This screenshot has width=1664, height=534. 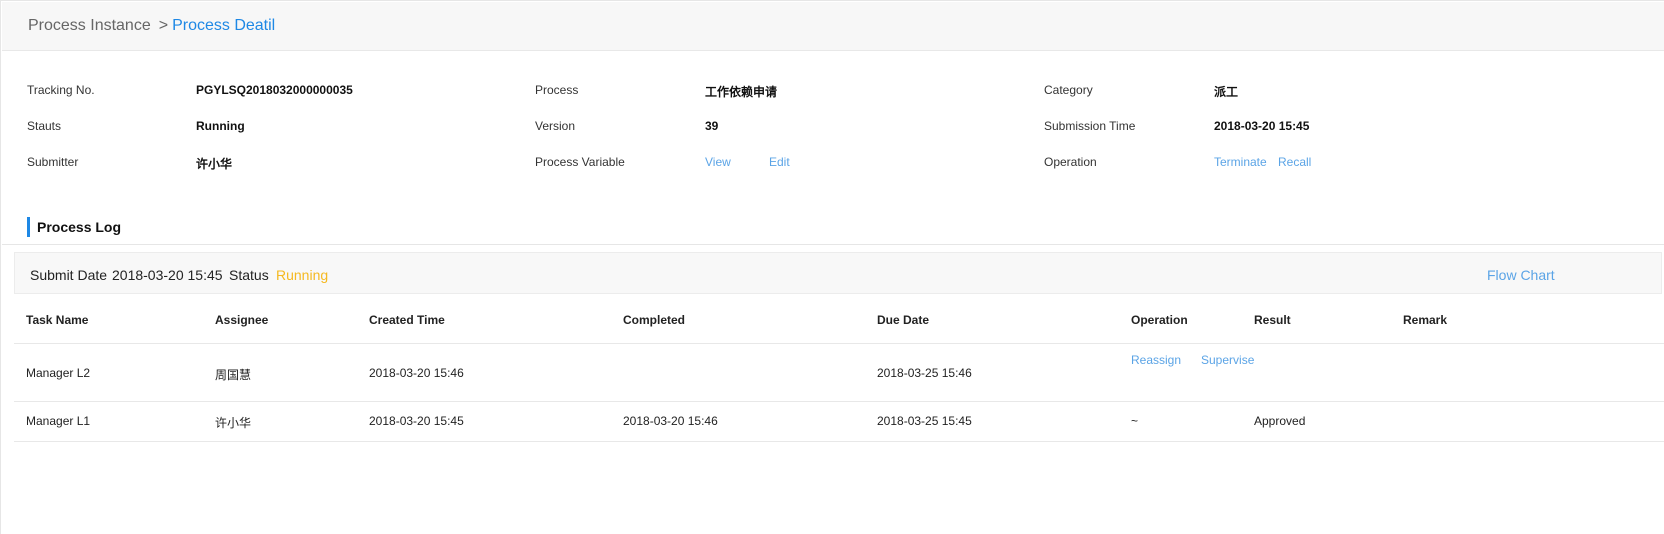 What do you see at coordinates (580, 162) in the screenshot?
I see `process-variable-label: Process Variable` at bounding box center [580, 162].